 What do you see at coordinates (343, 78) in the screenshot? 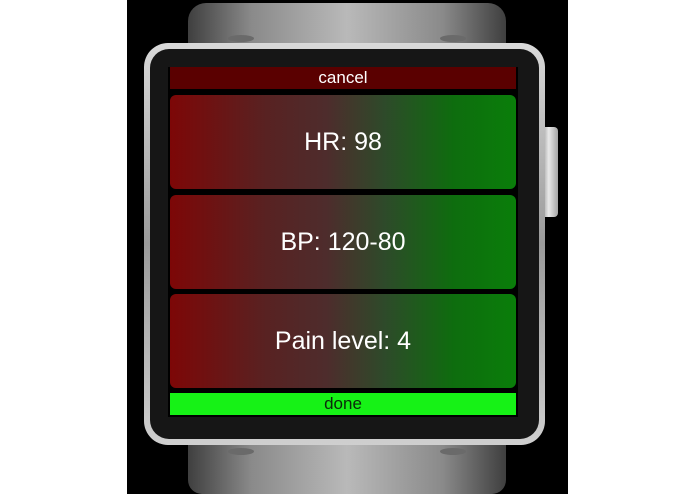
I see `cancel-button: cancel` at bounding box center [343, 78].